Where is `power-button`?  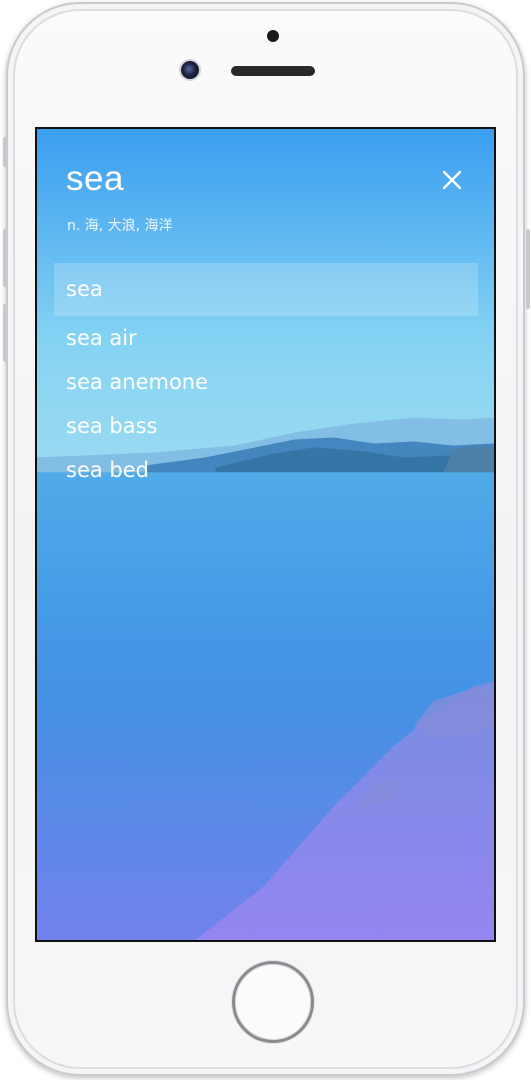 power-button is located at coordinates (528, 269).